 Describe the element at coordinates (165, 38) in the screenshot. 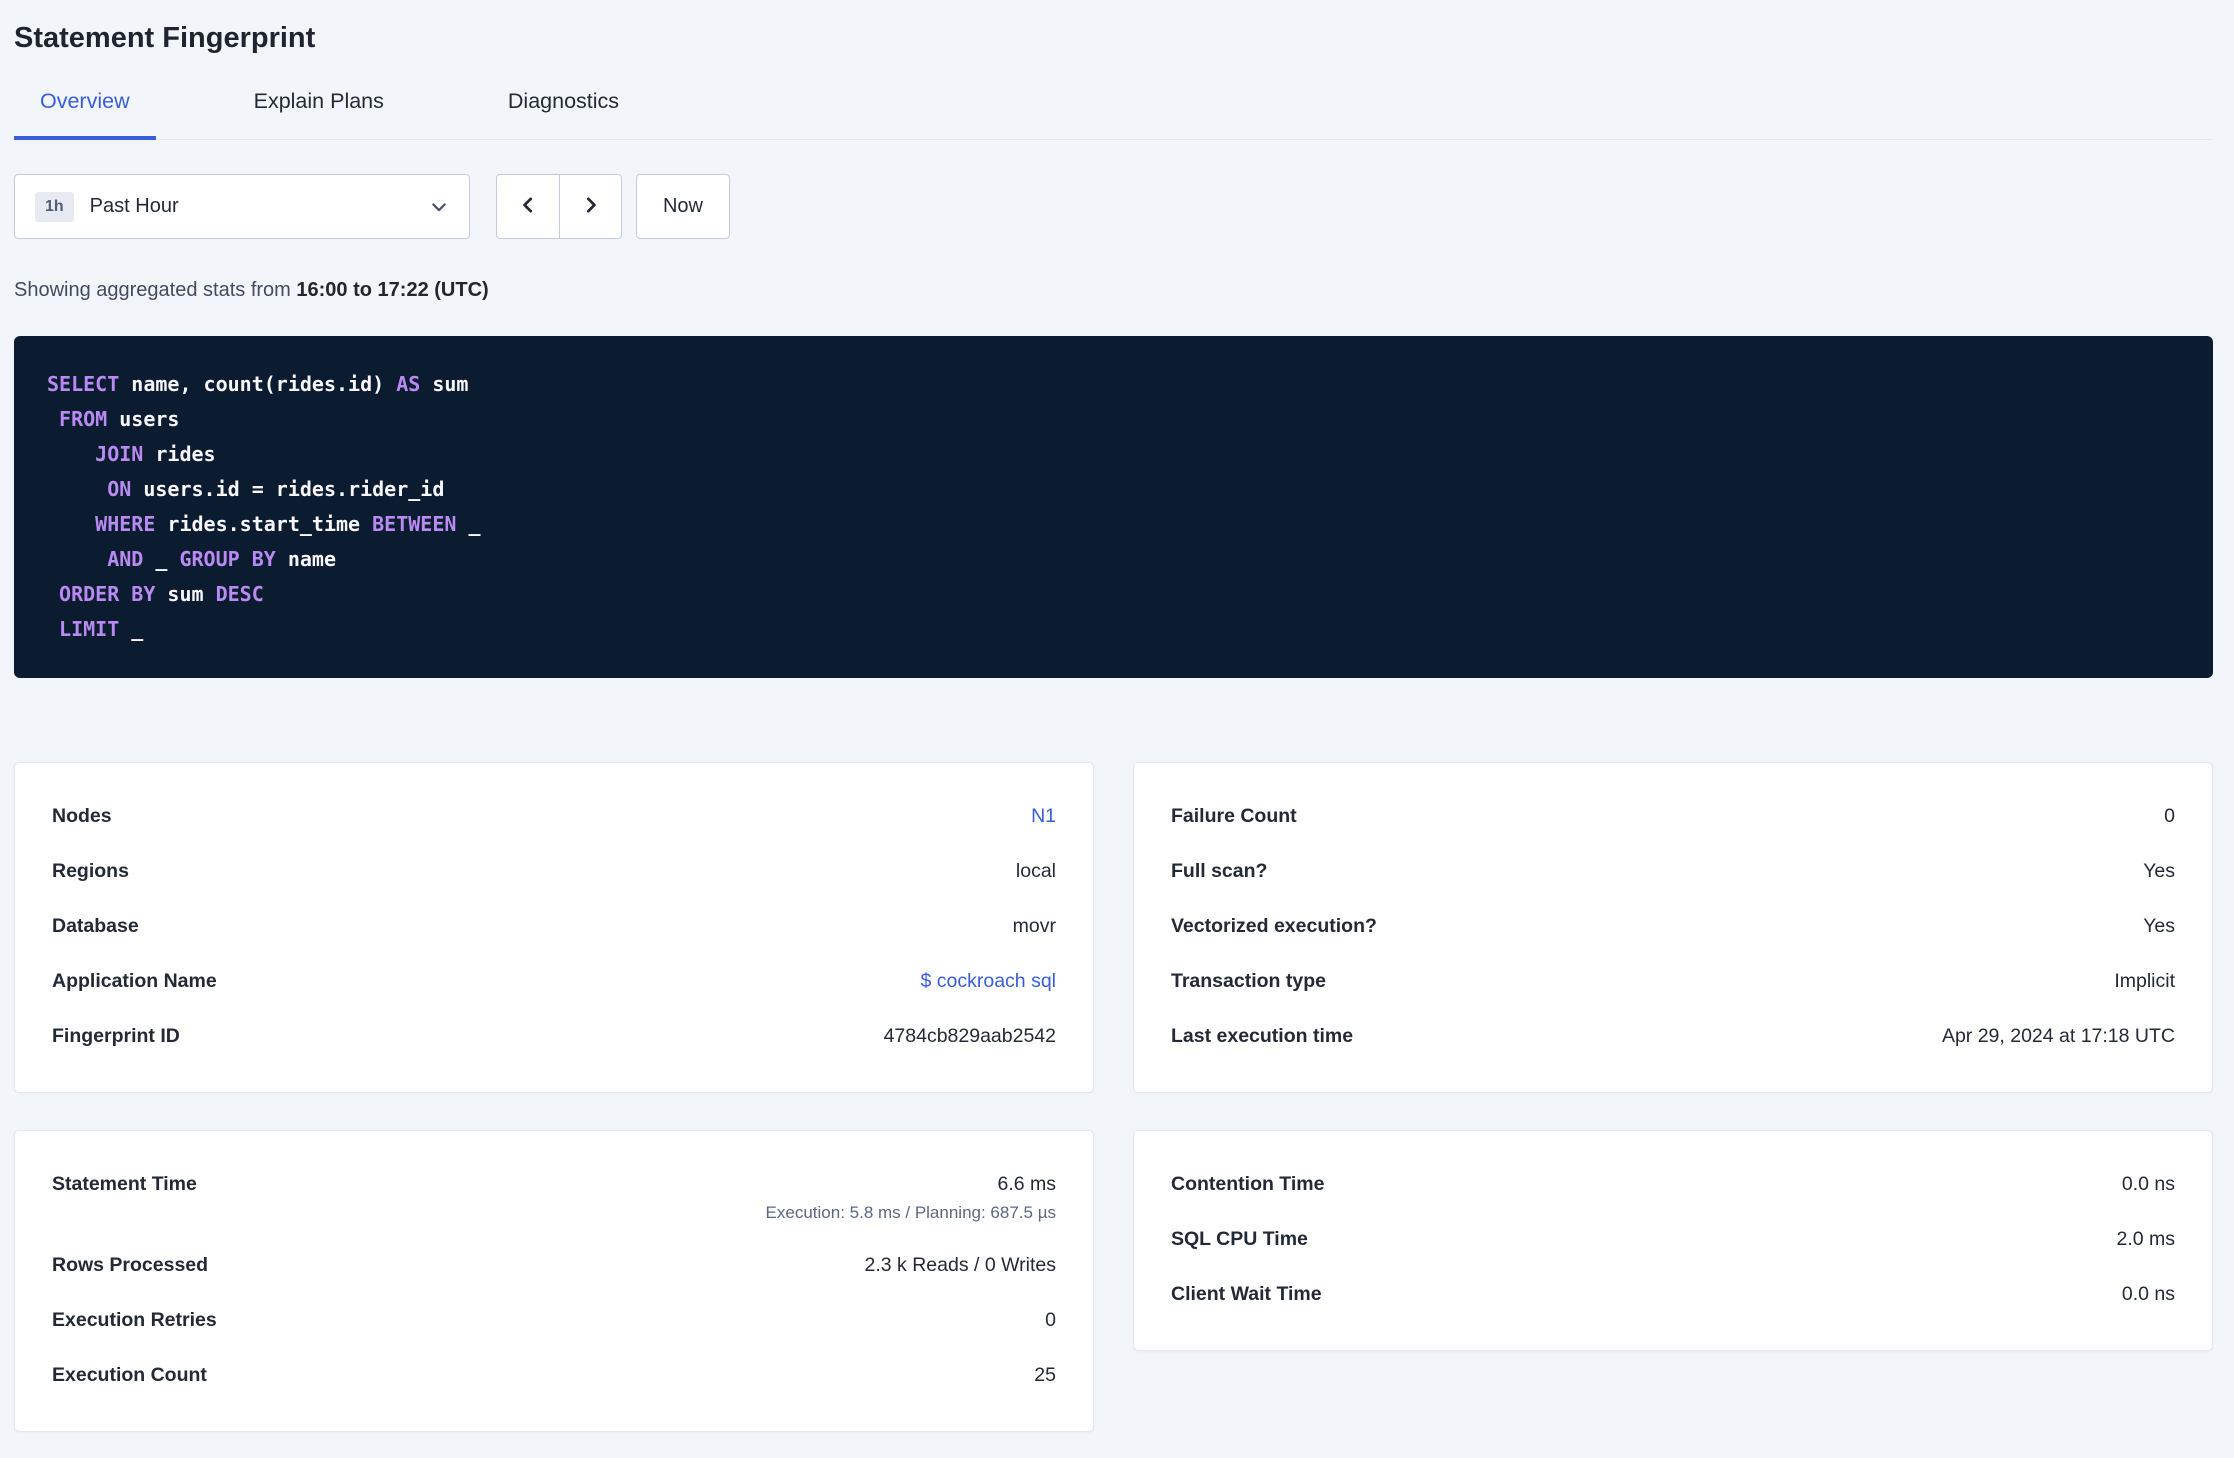

I see `page-title: Statement Fingerprint` at that location.